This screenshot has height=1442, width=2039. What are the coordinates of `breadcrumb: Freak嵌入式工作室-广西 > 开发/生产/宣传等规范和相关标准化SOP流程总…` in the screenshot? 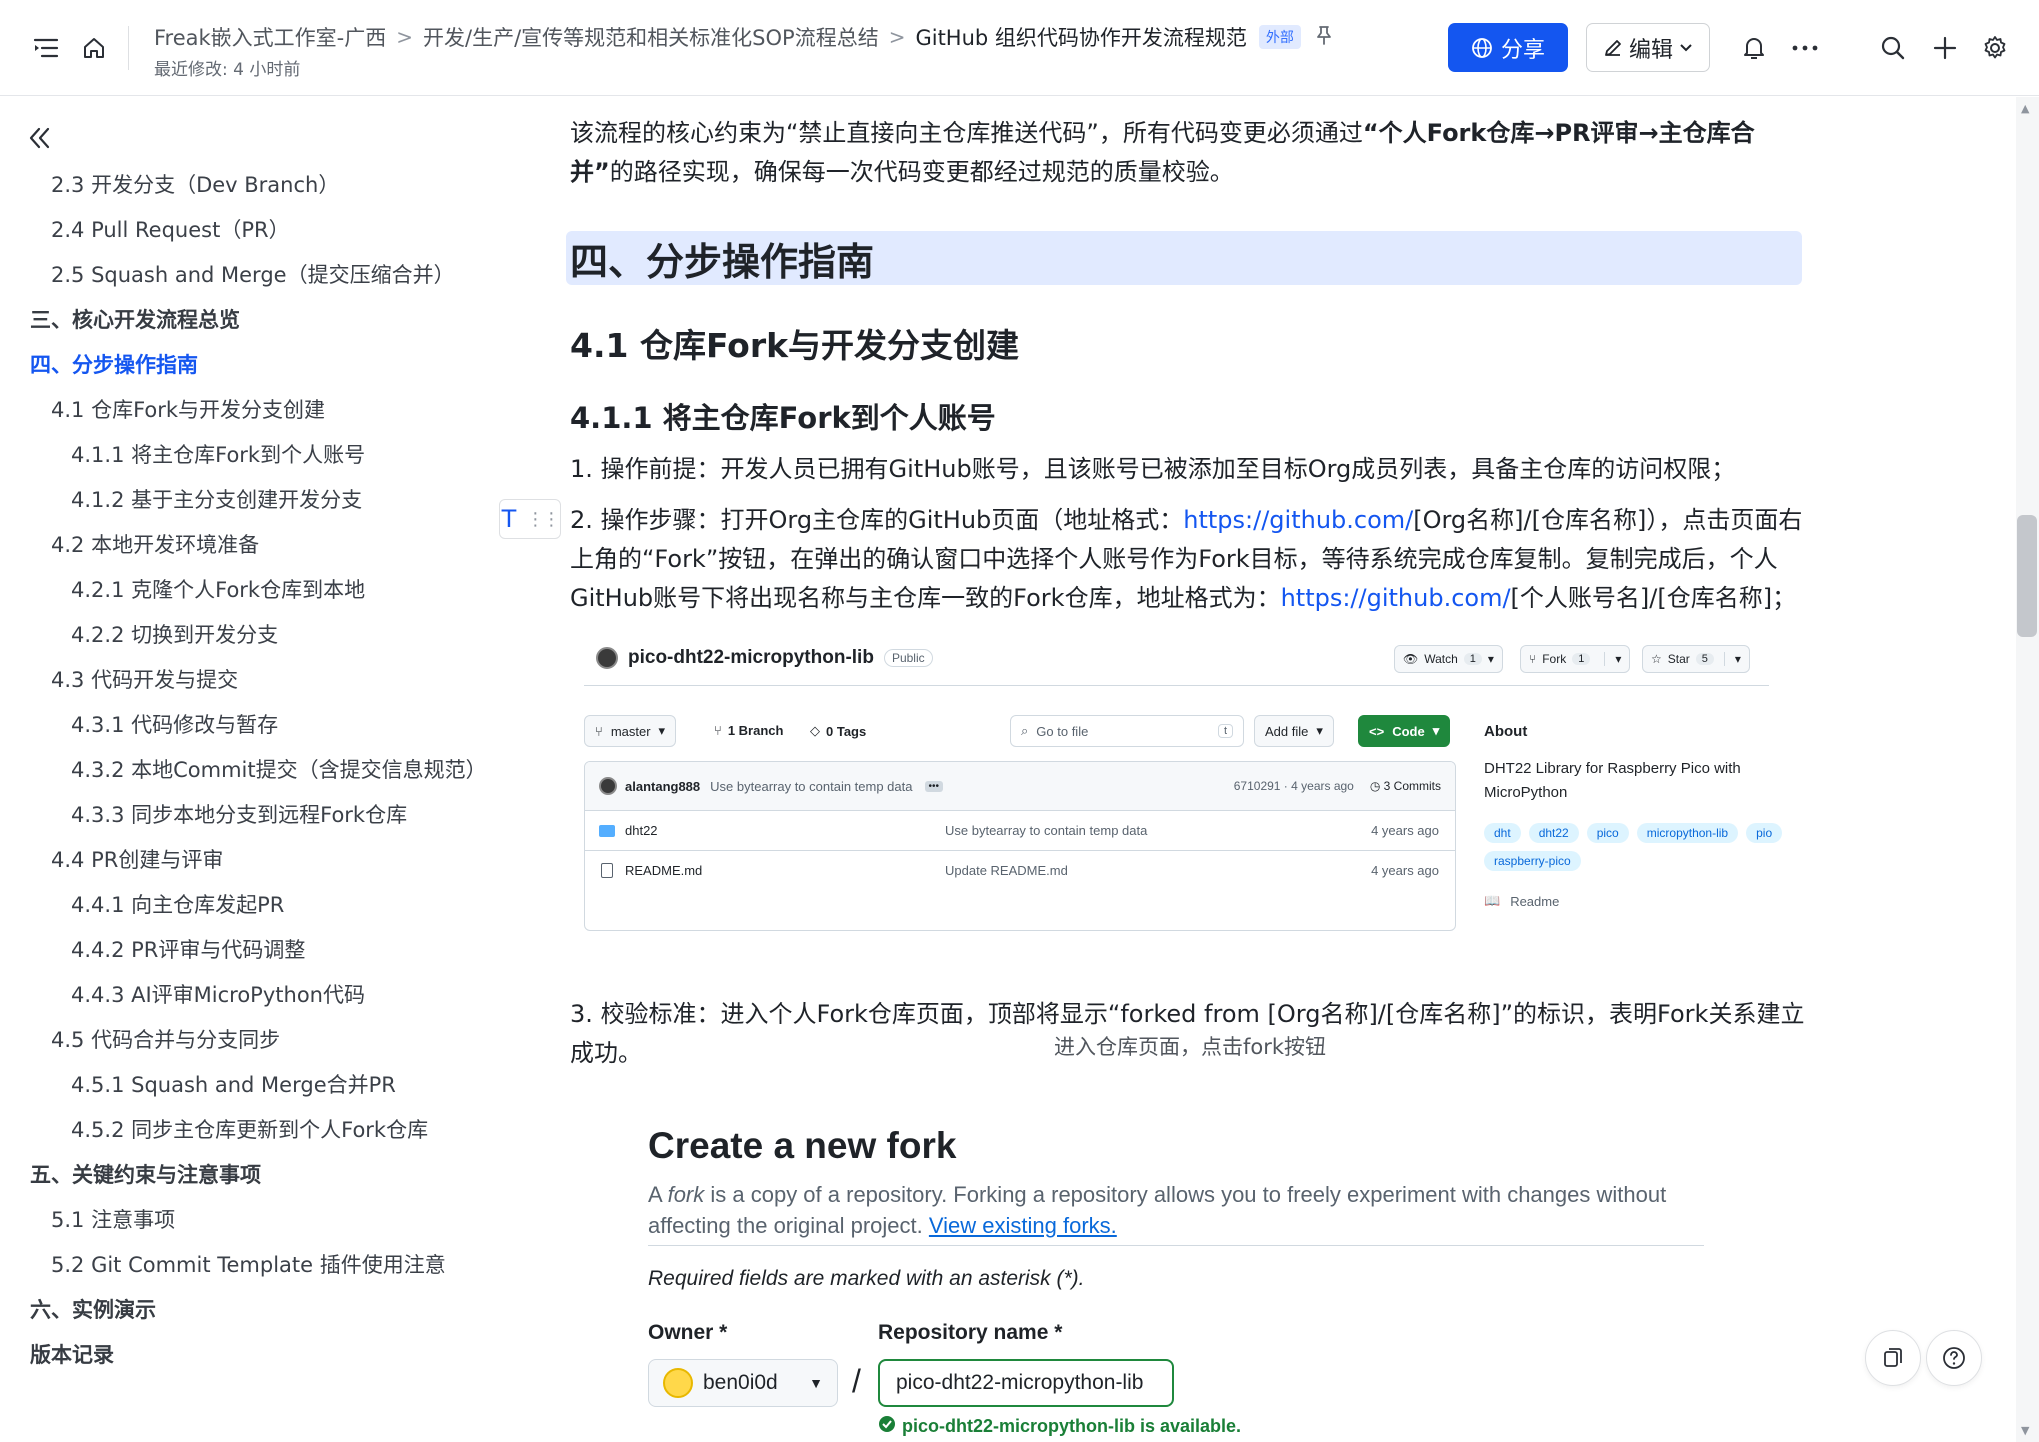 It's located at (743, 37).